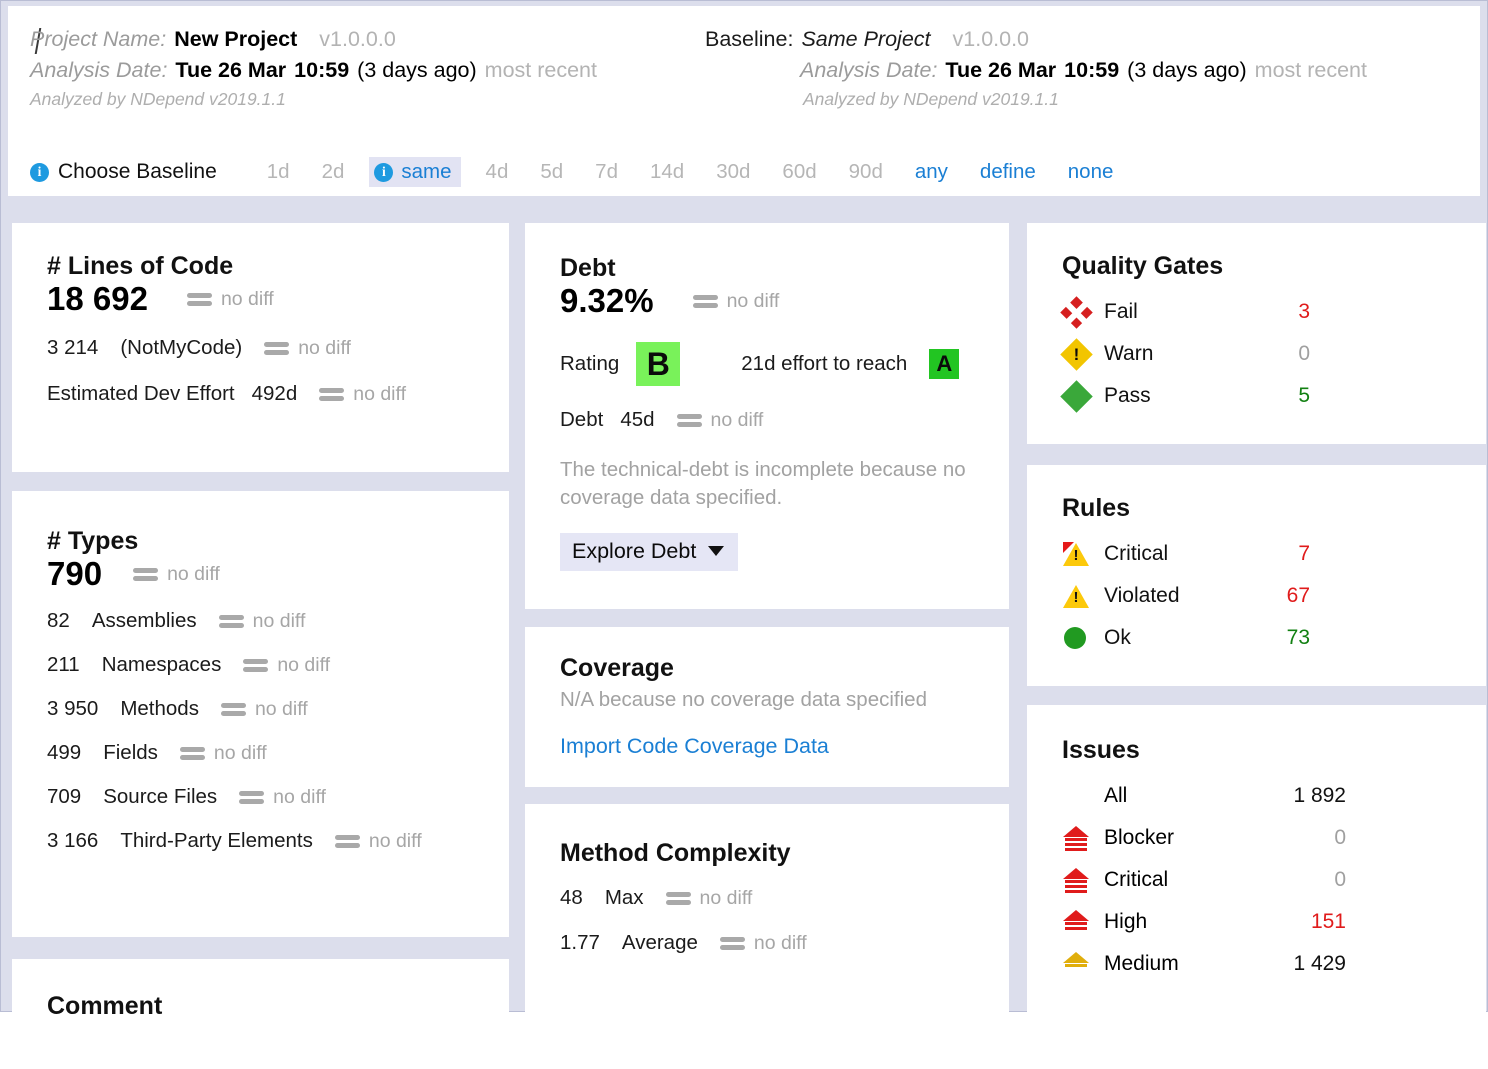 This screenshot has height=1069, width=1488. I want to click on lines-of-code-title: # Lines of Code, so click(140, 266).